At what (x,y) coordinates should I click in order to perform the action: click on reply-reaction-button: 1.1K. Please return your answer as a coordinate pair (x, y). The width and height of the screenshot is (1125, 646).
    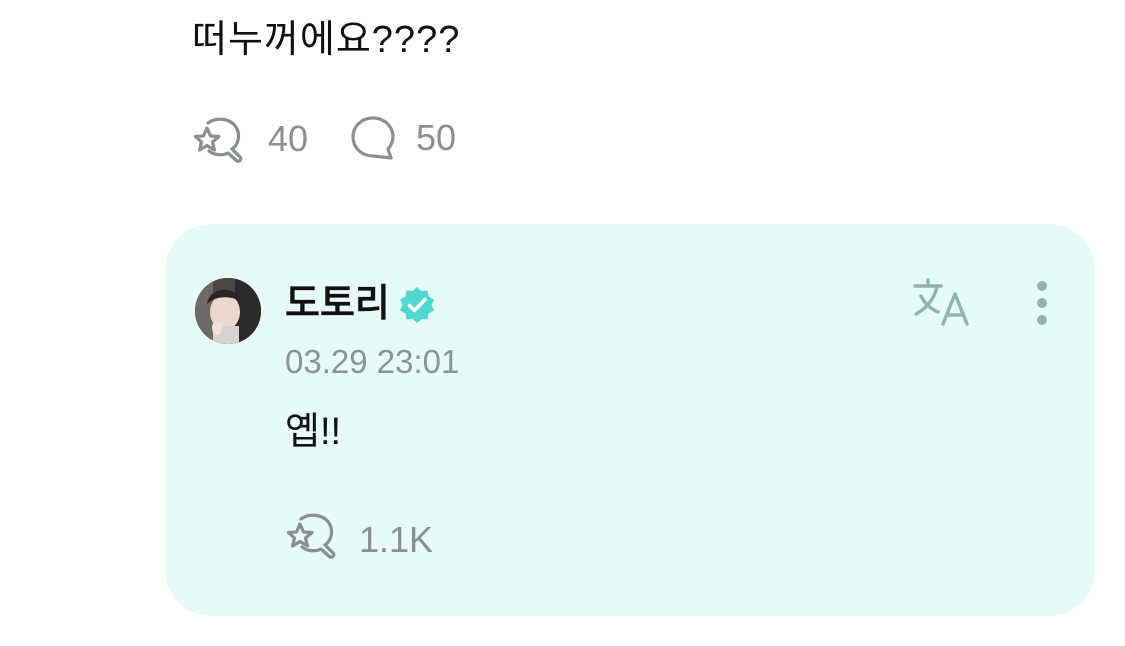
    Looking at the image, I should click on (360, 539).